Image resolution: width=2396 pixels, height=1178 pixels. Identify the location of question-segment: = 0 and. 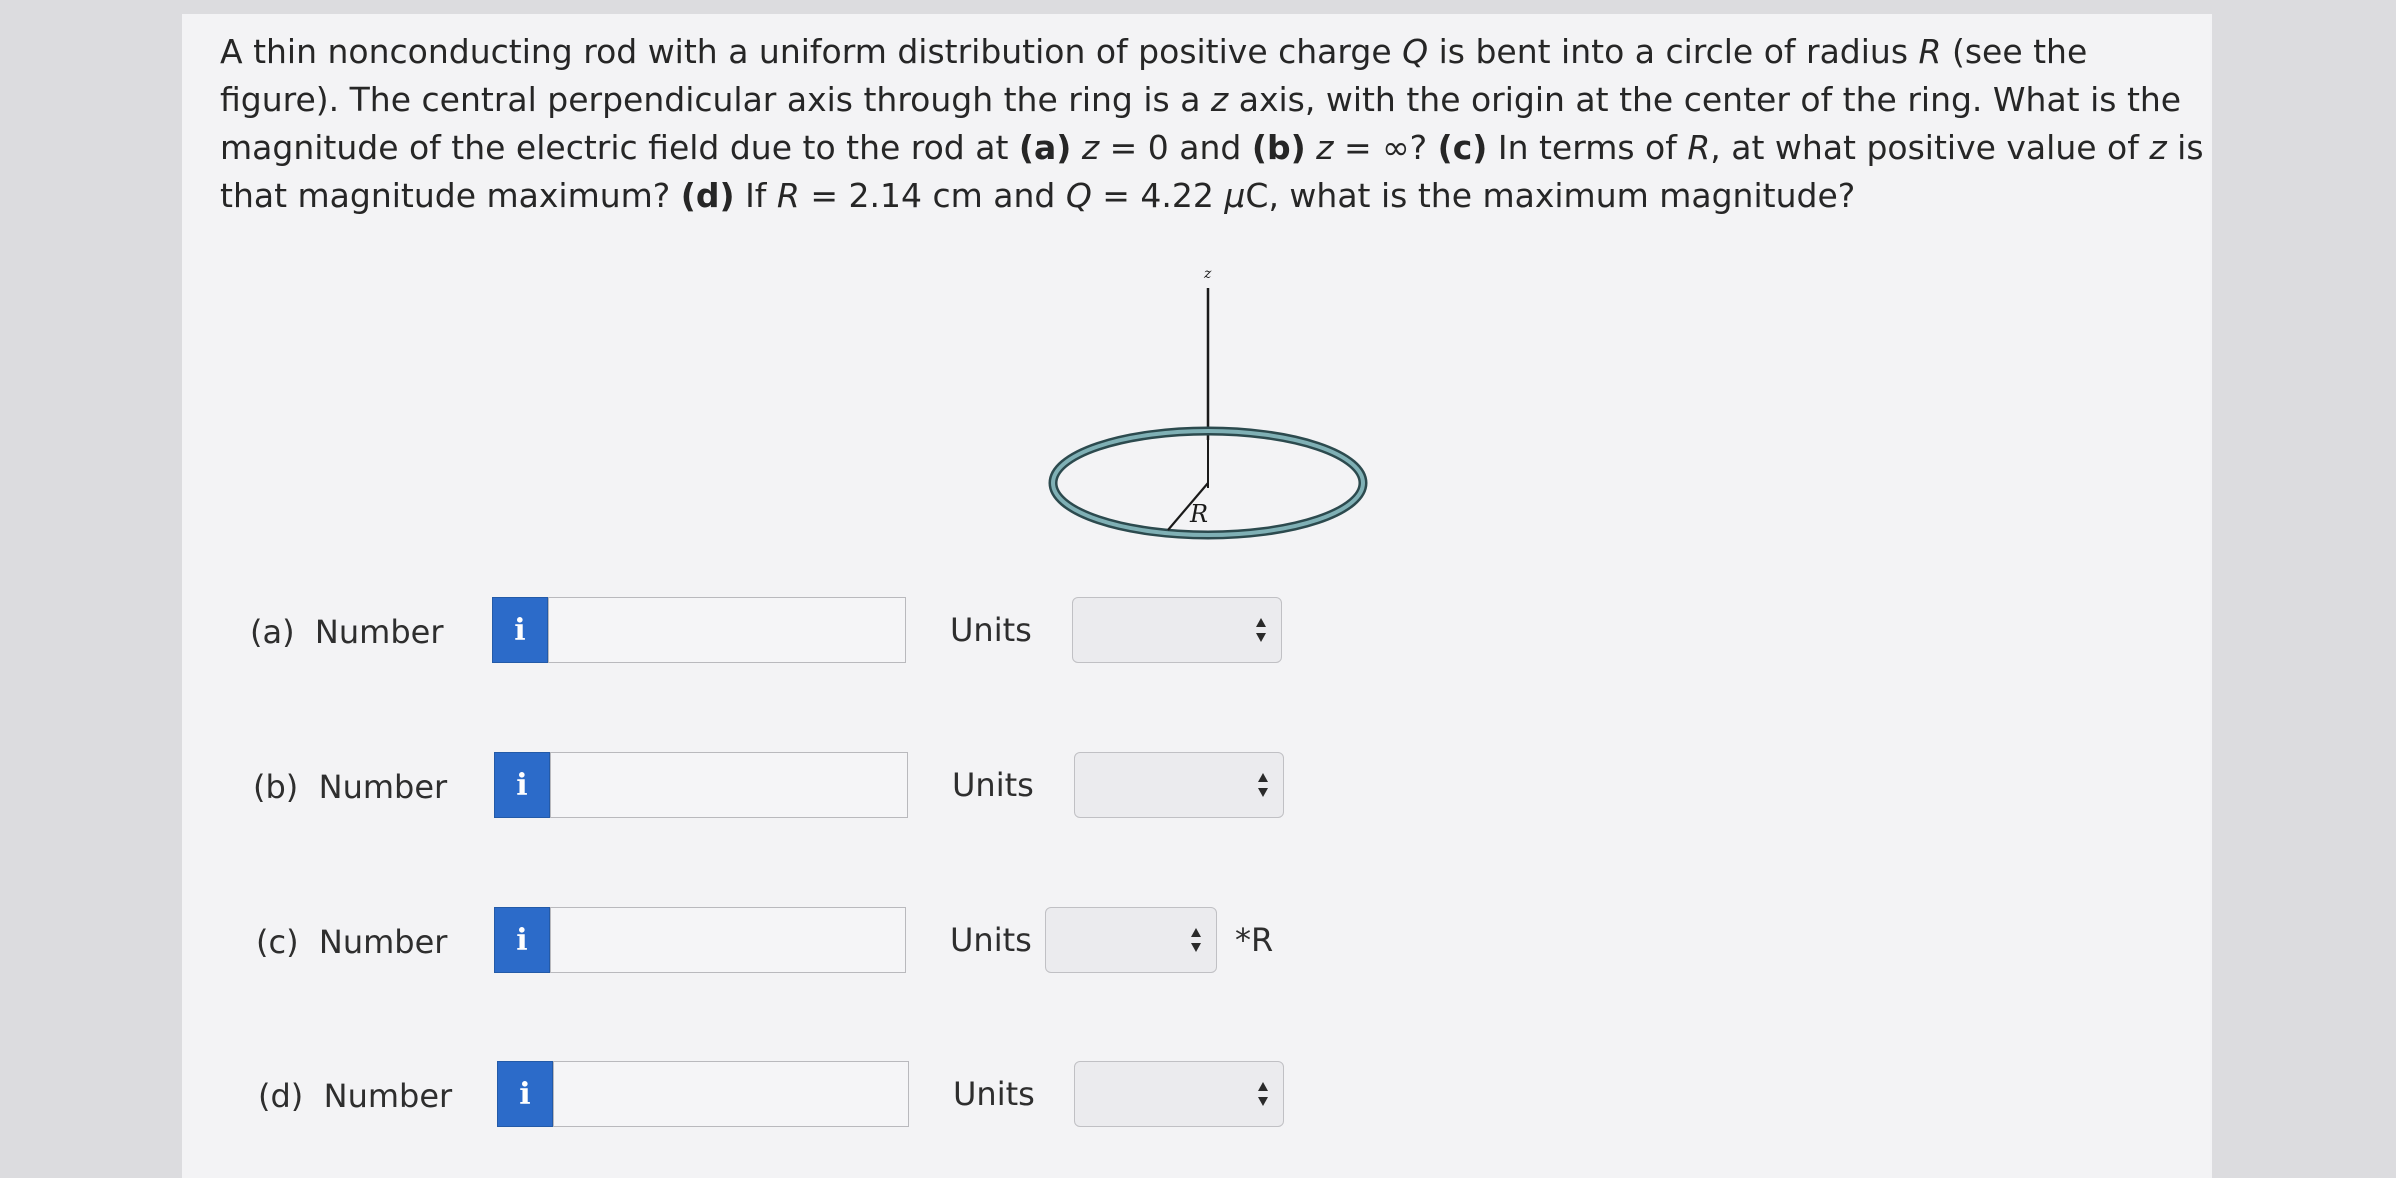
(1175, 147).